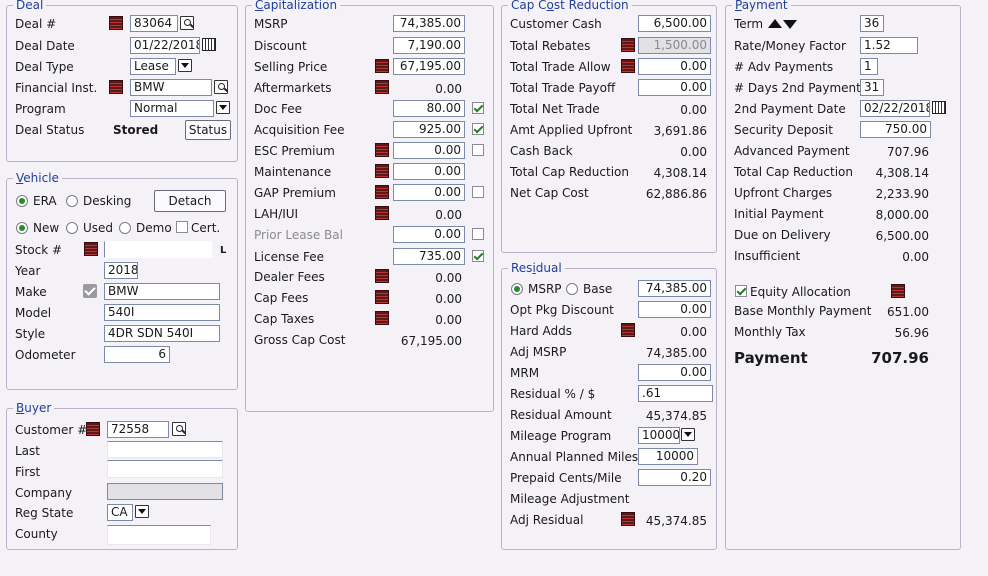 The width and height of the screenshot is (988, 576). Describe the element at coordinates (190, 201) in the screenshot. I see `detach-button: Detach` at that location.